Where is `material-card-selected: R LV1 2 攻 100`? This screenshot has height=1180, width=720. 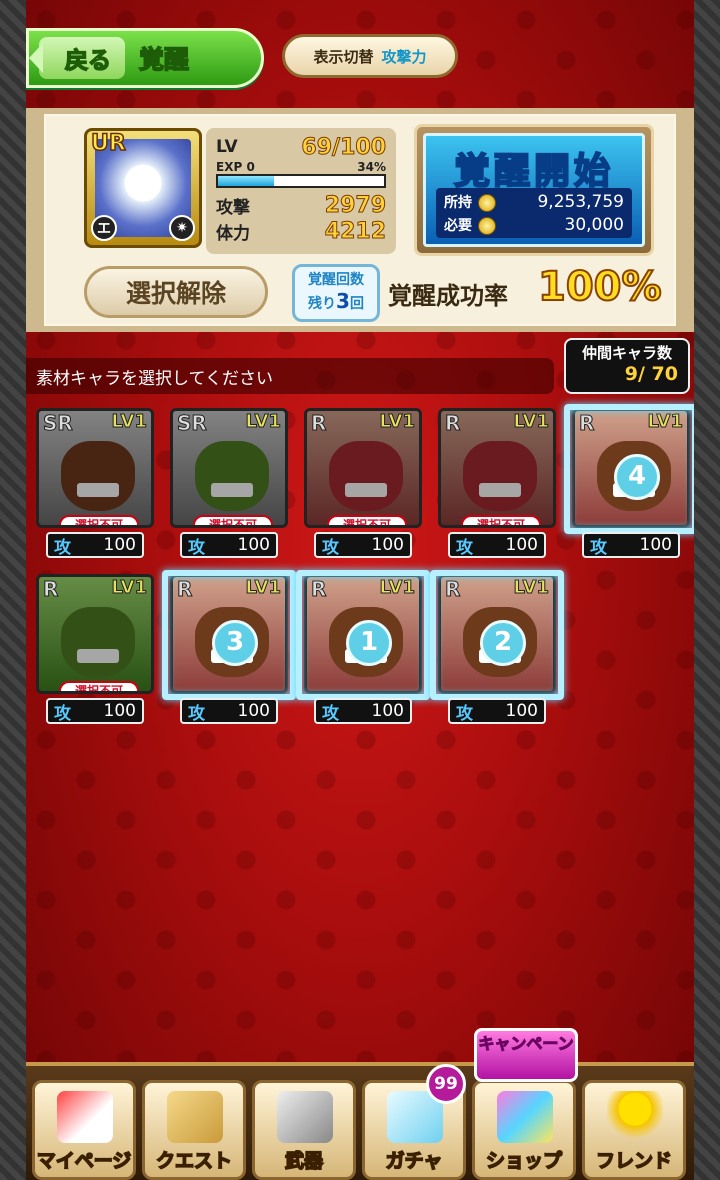
material-card-selected: R LV1 2 攻 100 is located at coordinates (497, 646).